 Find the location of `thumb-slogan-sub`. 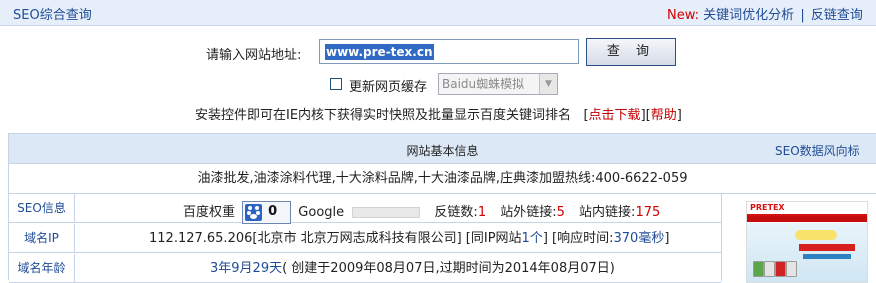

thumb-slogan-sub is located at coordinates (827, 256).